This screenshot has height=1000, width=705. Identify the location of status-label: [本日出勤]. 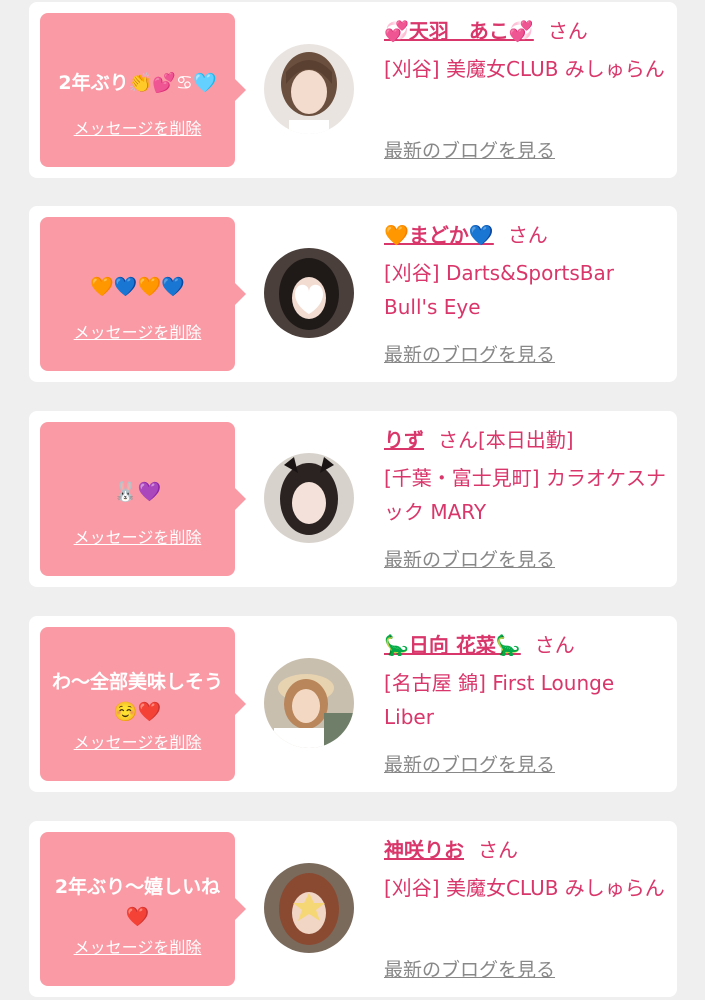
(526, 440).